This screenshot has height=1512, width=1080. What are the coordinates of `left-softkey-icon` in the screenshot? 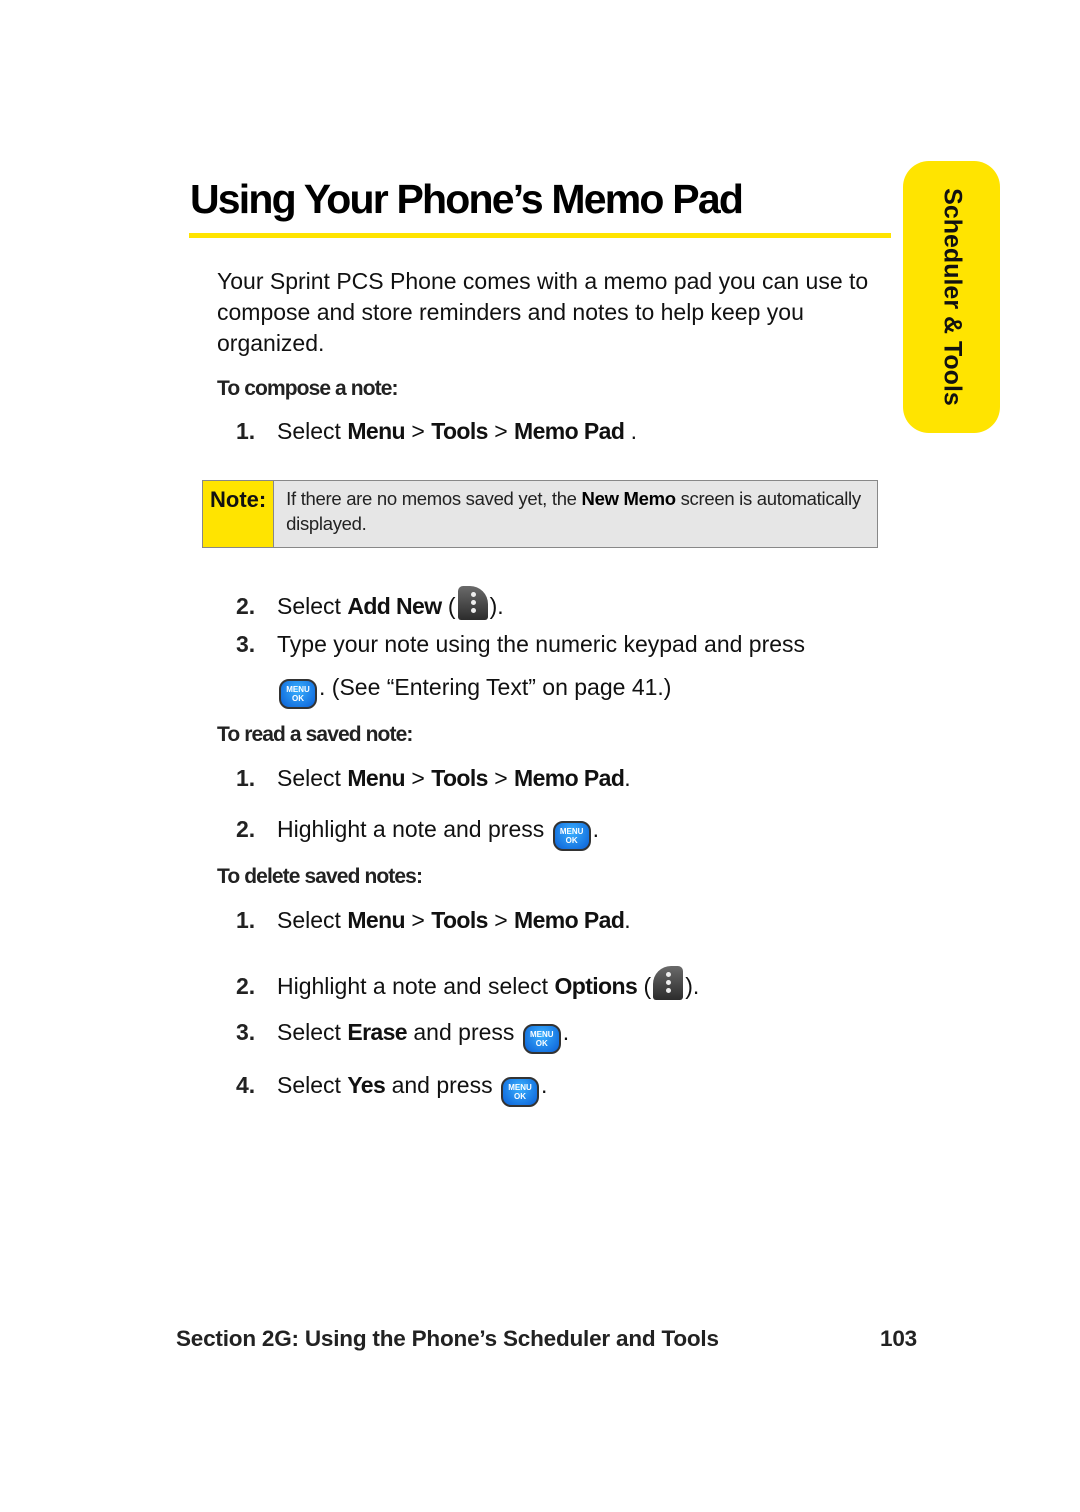 It's located at (472, 603).